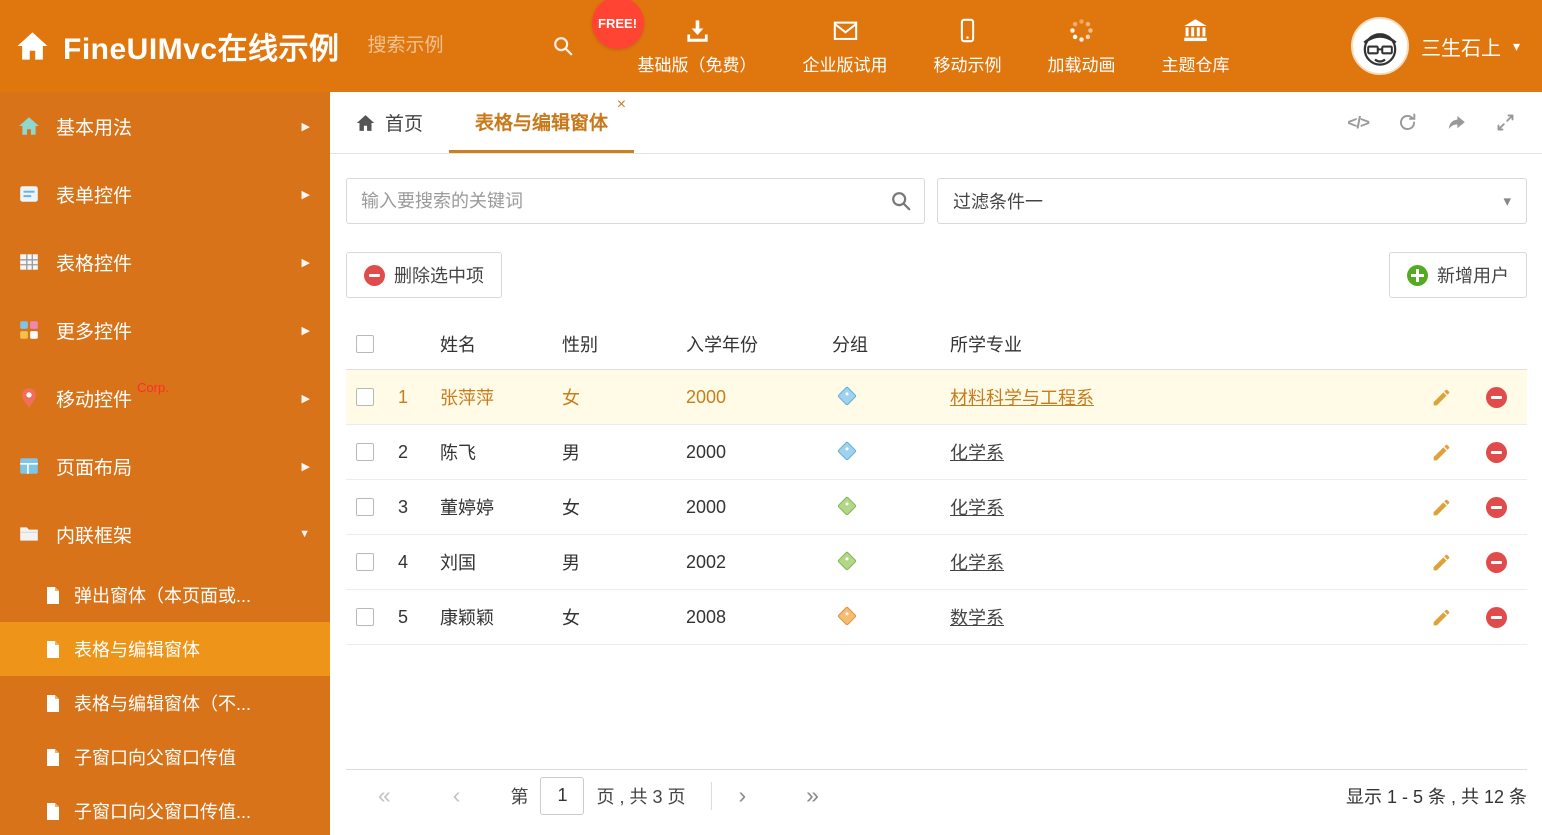 The height and width of the screenshot is (835, 1542). I want to click on share-icon, so click(1456, 122).